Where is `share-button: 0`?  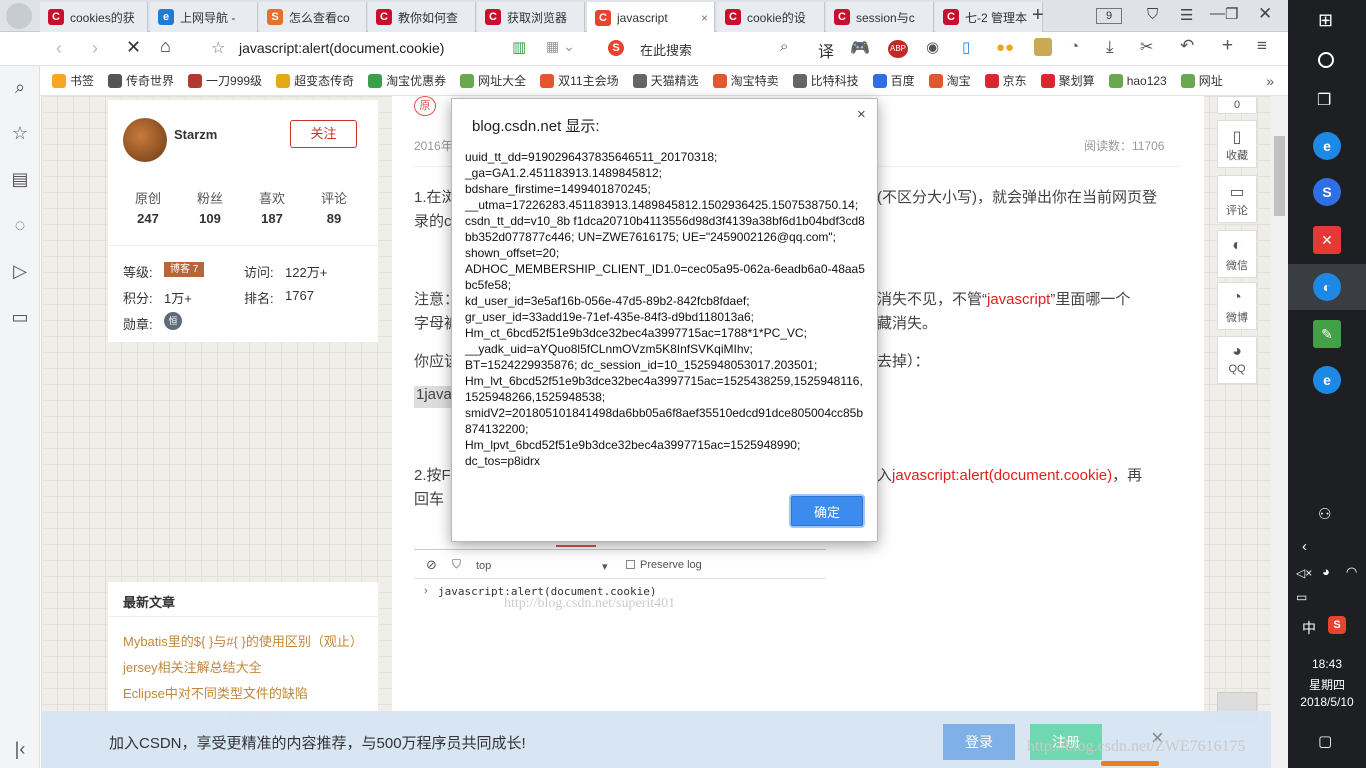 share-button: 0 is located at coordinates (1237, 105).